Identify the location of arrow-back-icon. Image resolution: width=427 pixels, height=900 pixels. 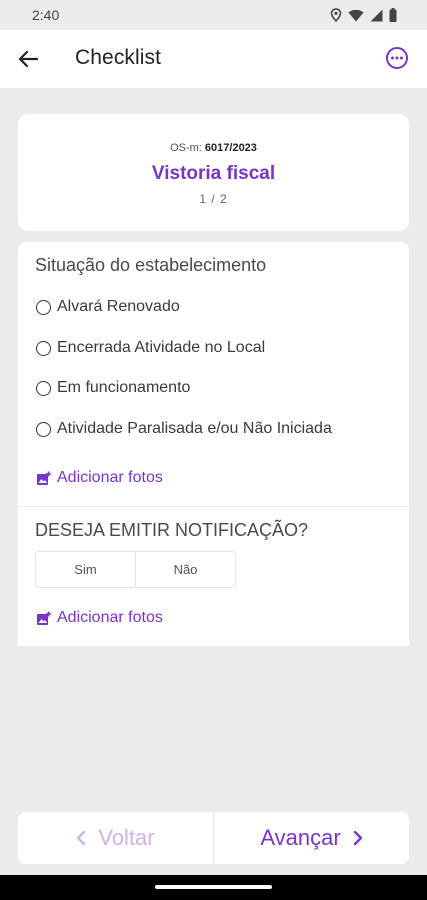
(28, 59).